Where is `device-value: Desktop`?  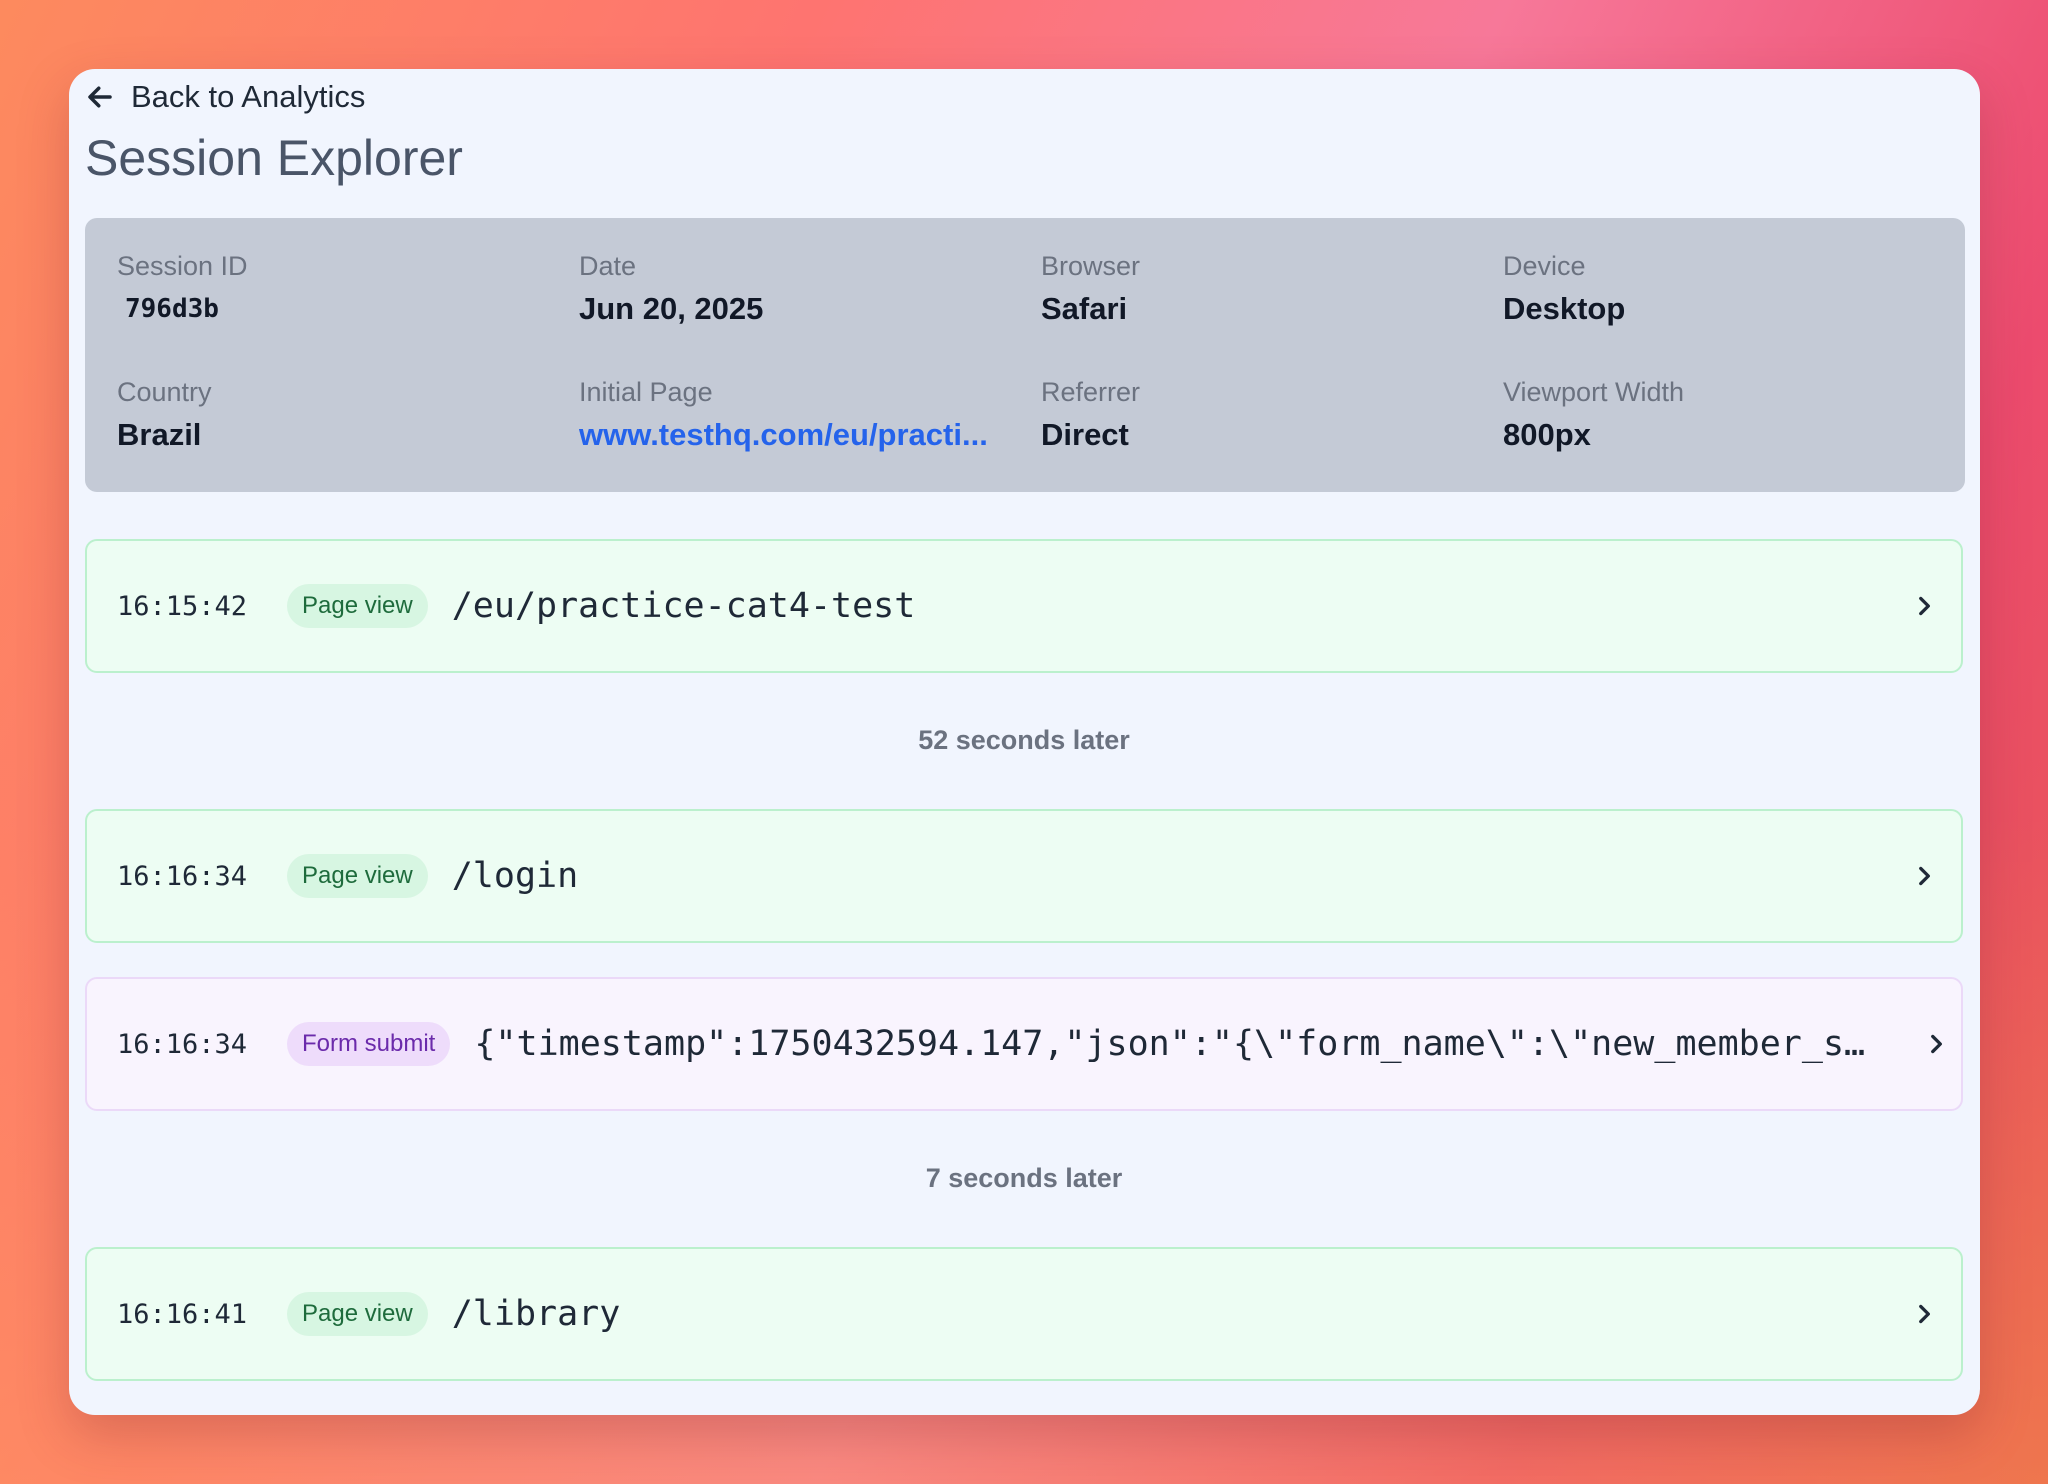
device-value: Desktop is located at coordinates (1564, 308).